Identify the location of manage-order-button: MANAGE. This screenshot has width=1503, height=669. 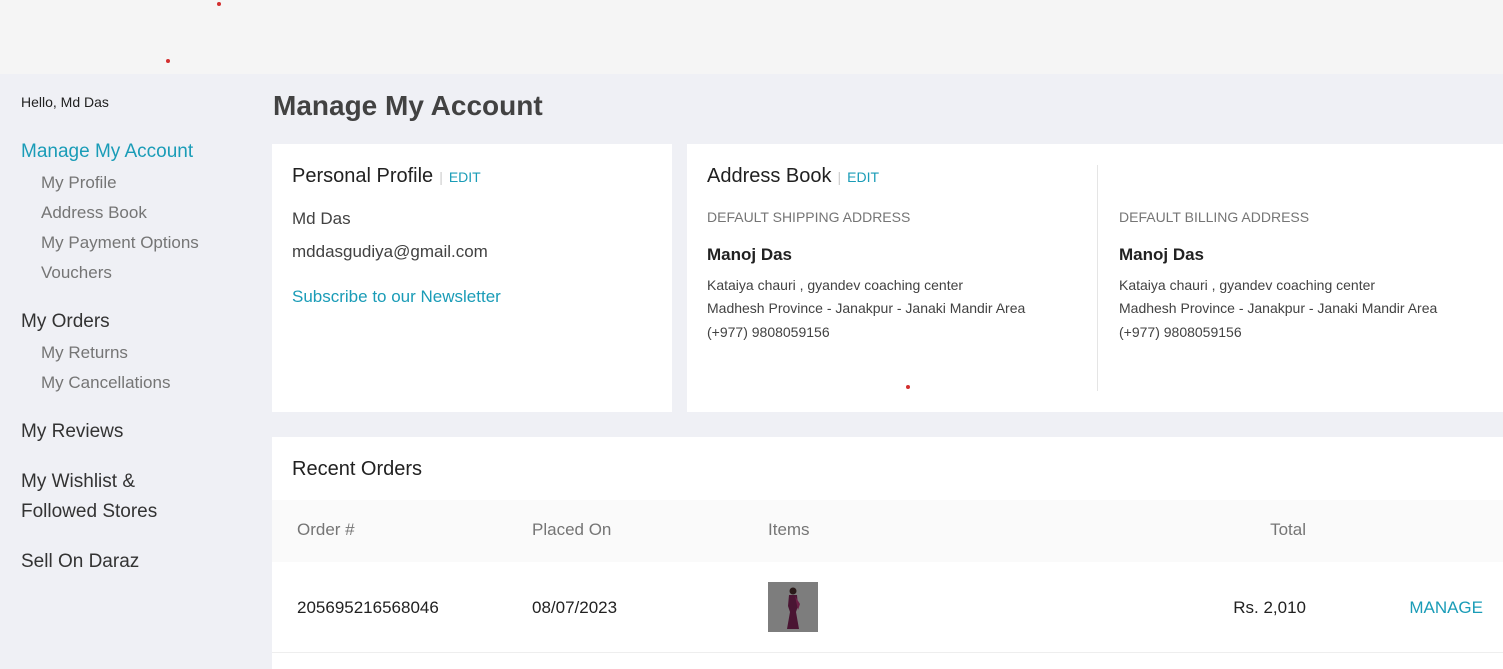
(1446, 608).